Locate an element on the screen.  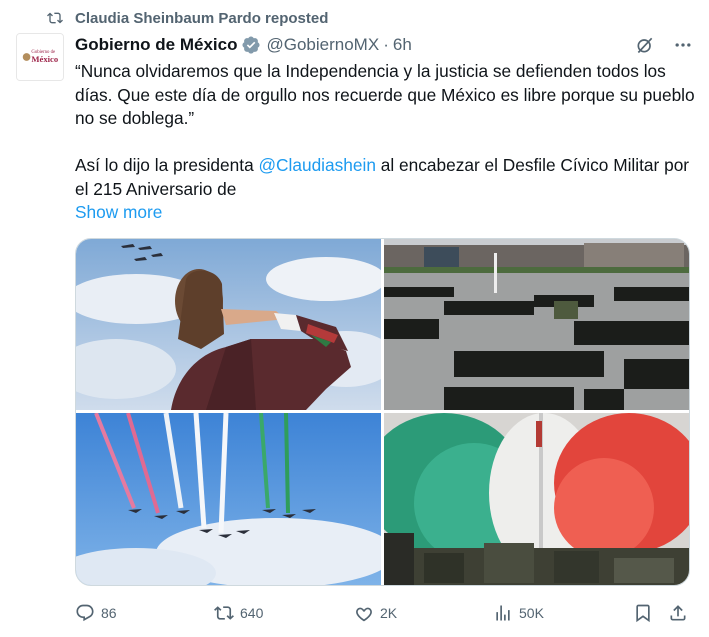
tweet-header: Gobierno de México @GobiernoMX · 6h is located at coordinates (384, 45).